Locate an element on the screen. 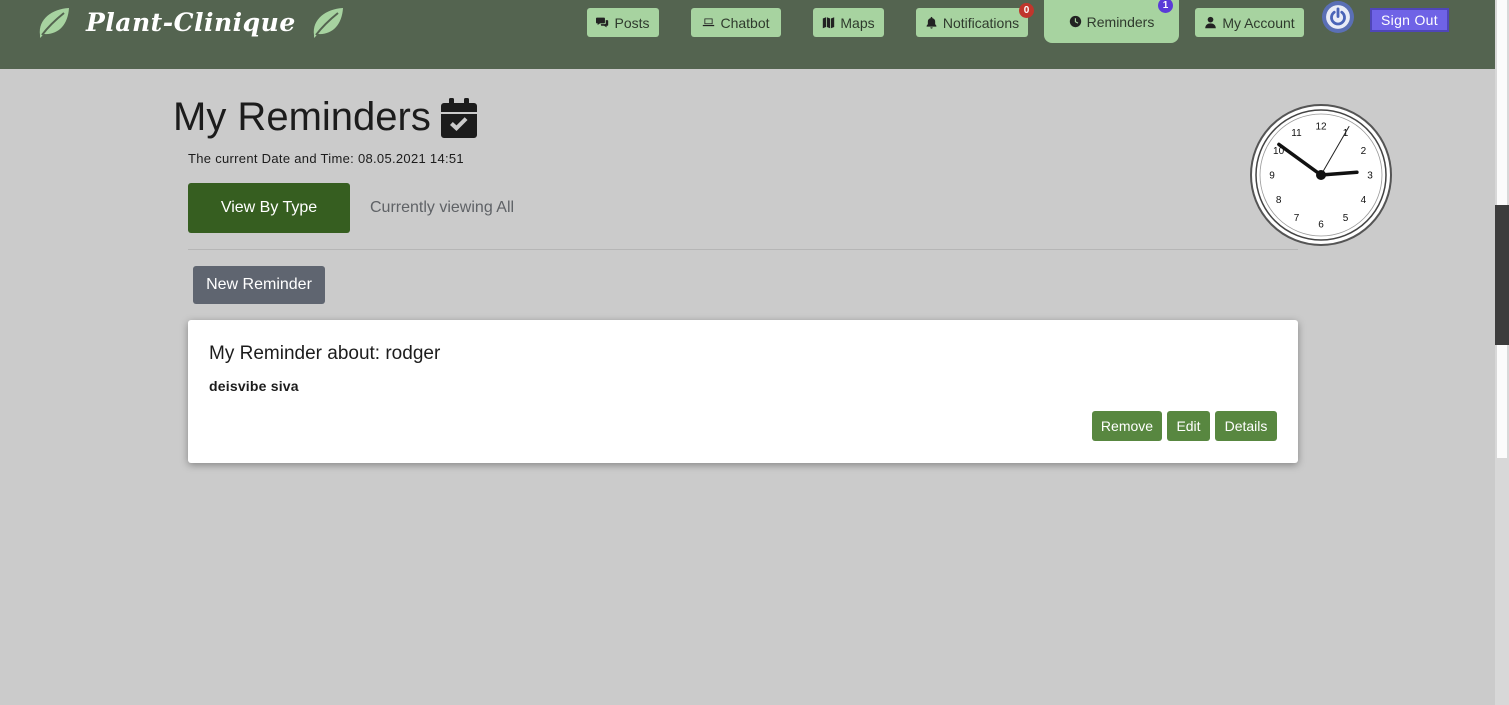 The width and height of the screenshot is (1509, 705). calendar-check-icon is located at coordinates (458, 117).